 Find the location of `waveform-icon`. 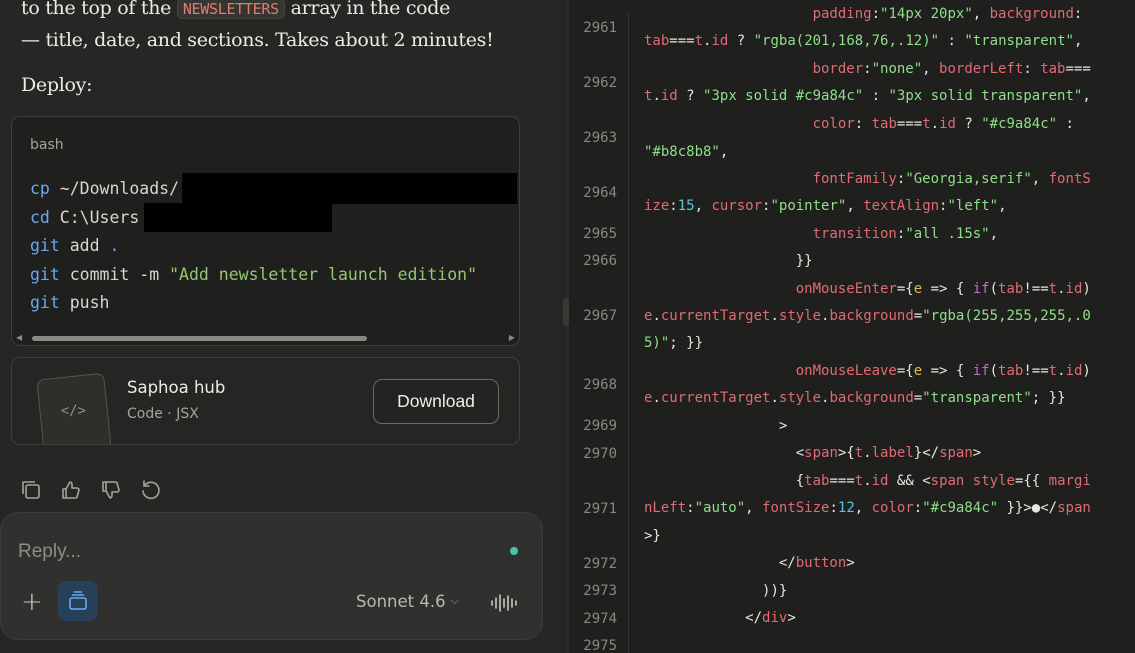

waveform-icon is located at coordinates (504, 603).